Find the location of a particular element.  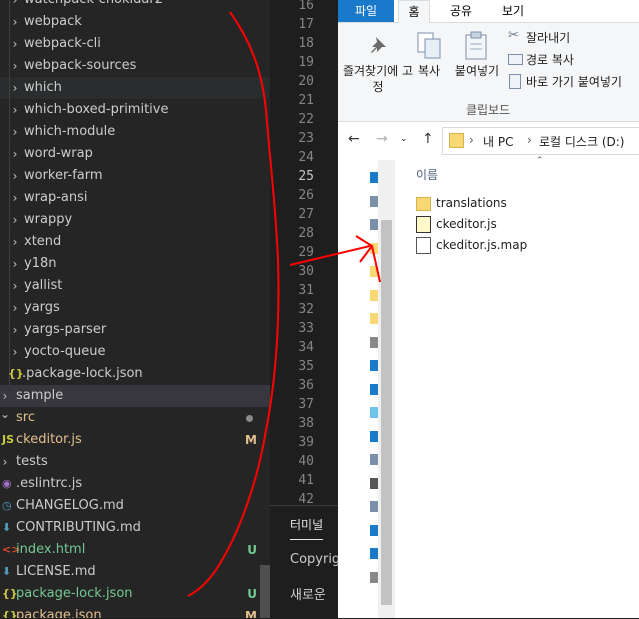

recent-locations-chevron-icon: ⌄ is located at coordinates (404, 139).